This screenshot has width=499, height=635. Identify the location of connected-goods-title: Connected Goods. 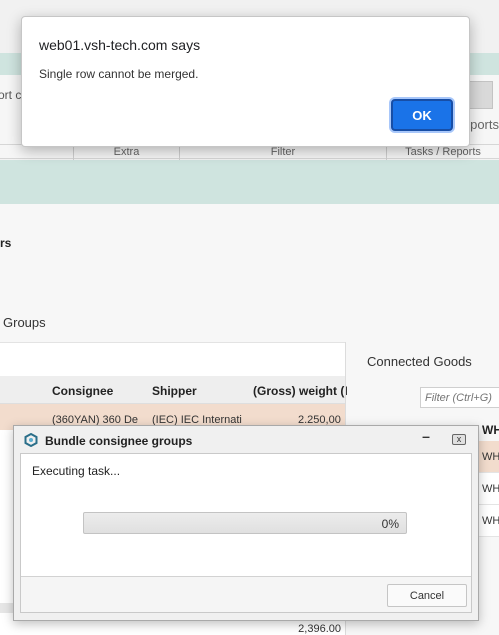
(419, 361).